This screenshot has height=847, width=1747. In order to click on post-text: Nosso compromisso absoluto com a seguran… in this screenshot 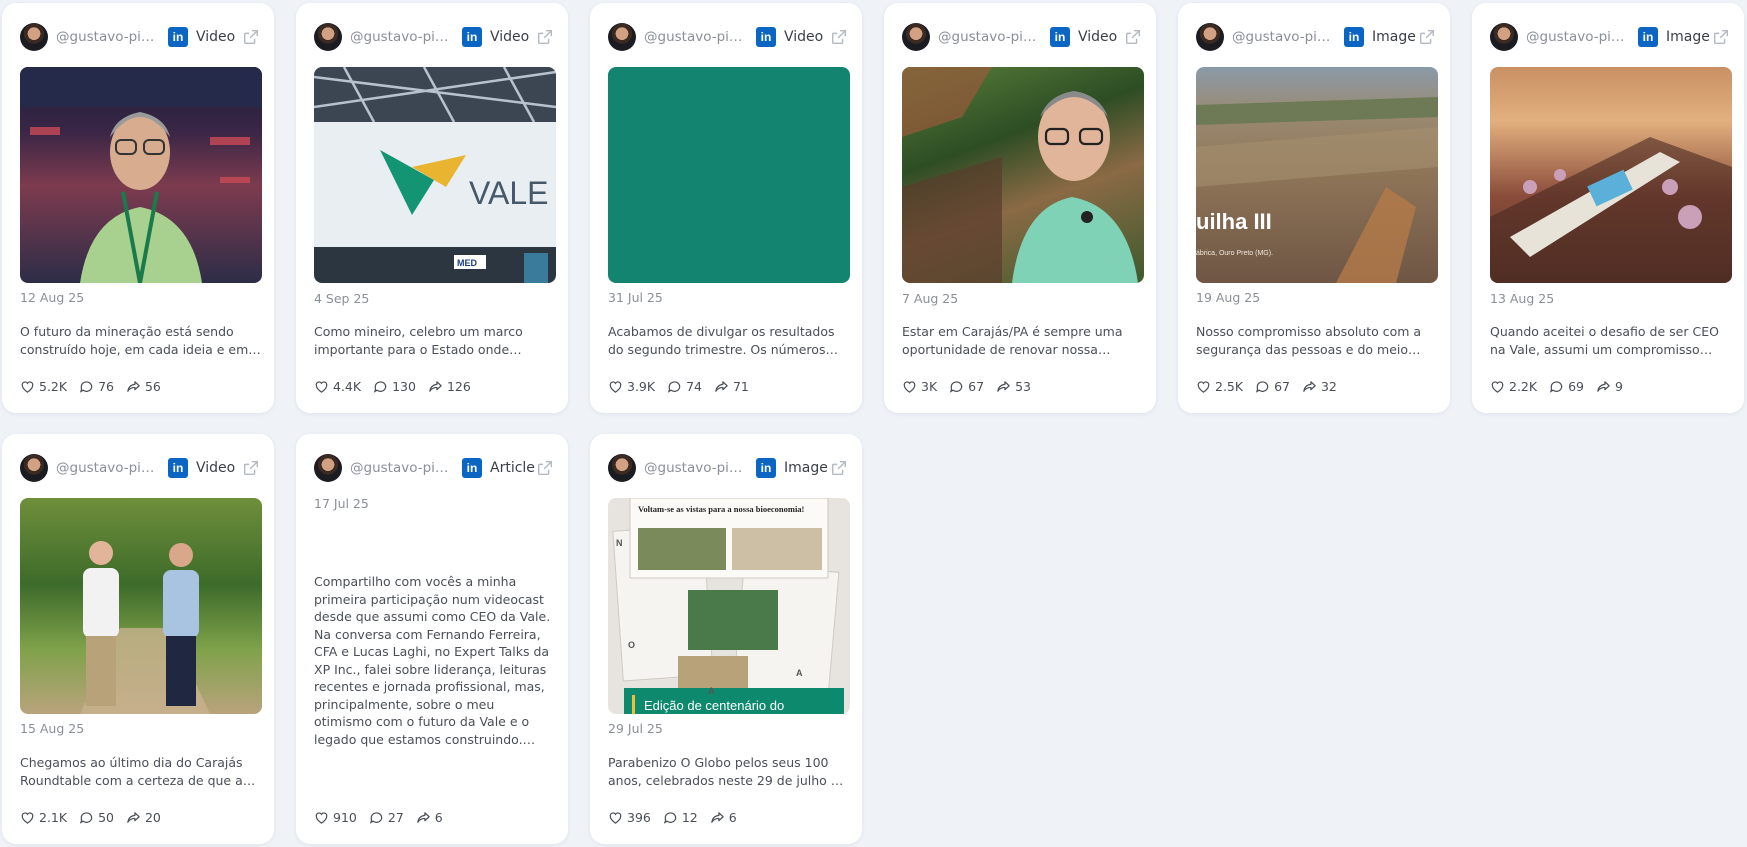, I will do `click(1317, 341)`.